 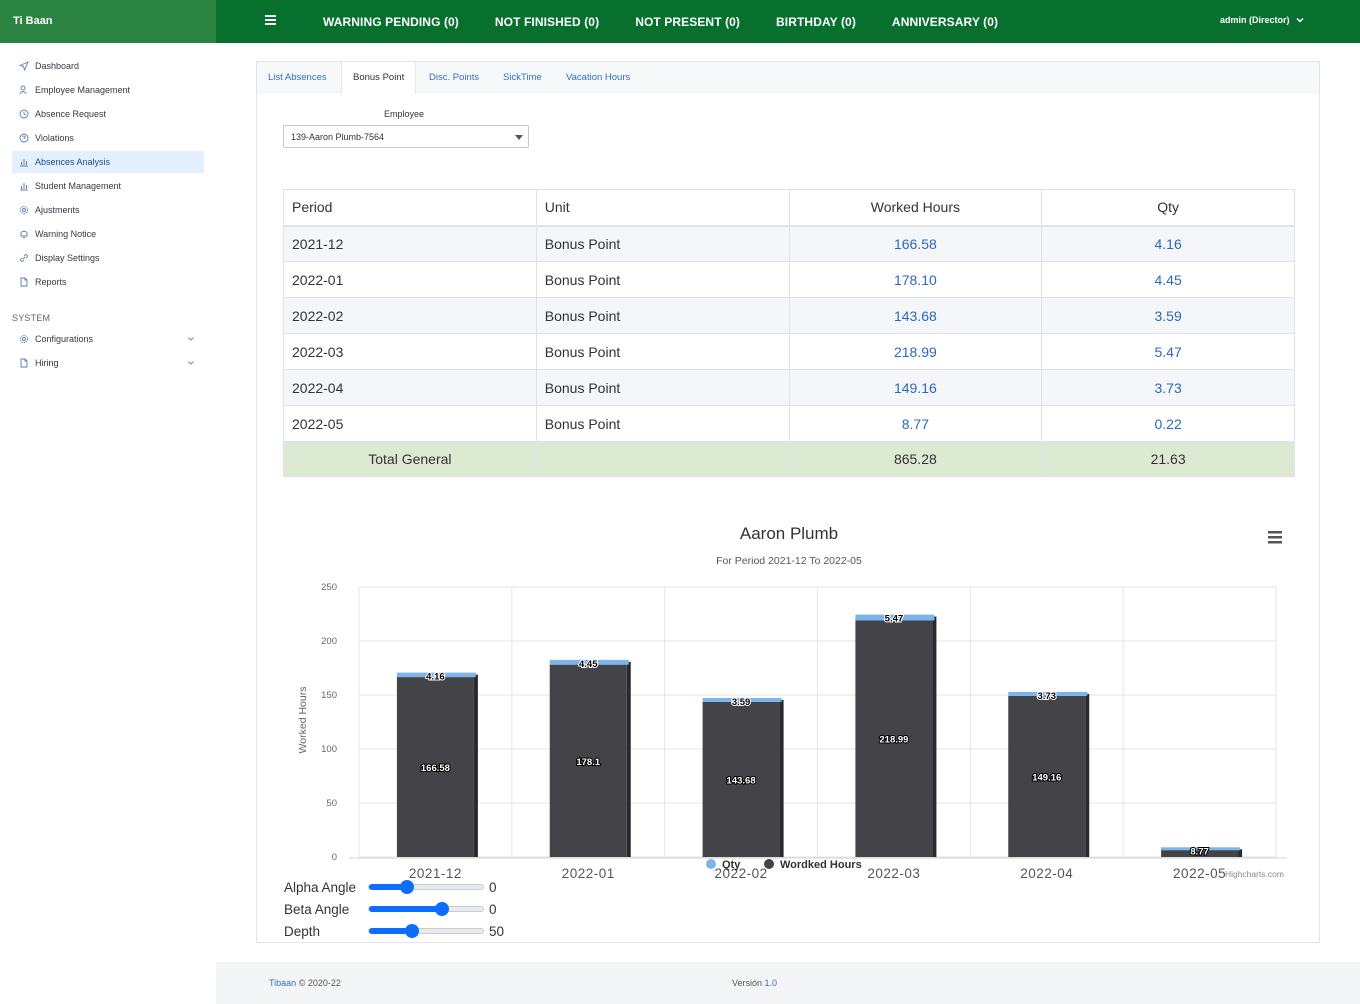 What do you see at coordinates (1168, 279) in the screenshot?
I see `cell-qty: 4.45` at bounding box center [1168, 279].